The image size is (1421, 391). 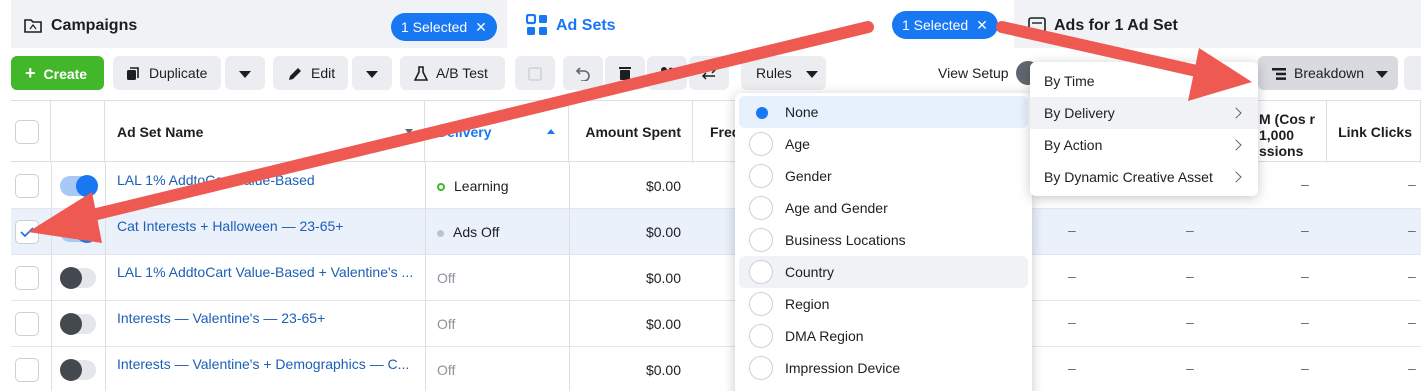 I want to click on undo-button, so click(x=583, y=73).